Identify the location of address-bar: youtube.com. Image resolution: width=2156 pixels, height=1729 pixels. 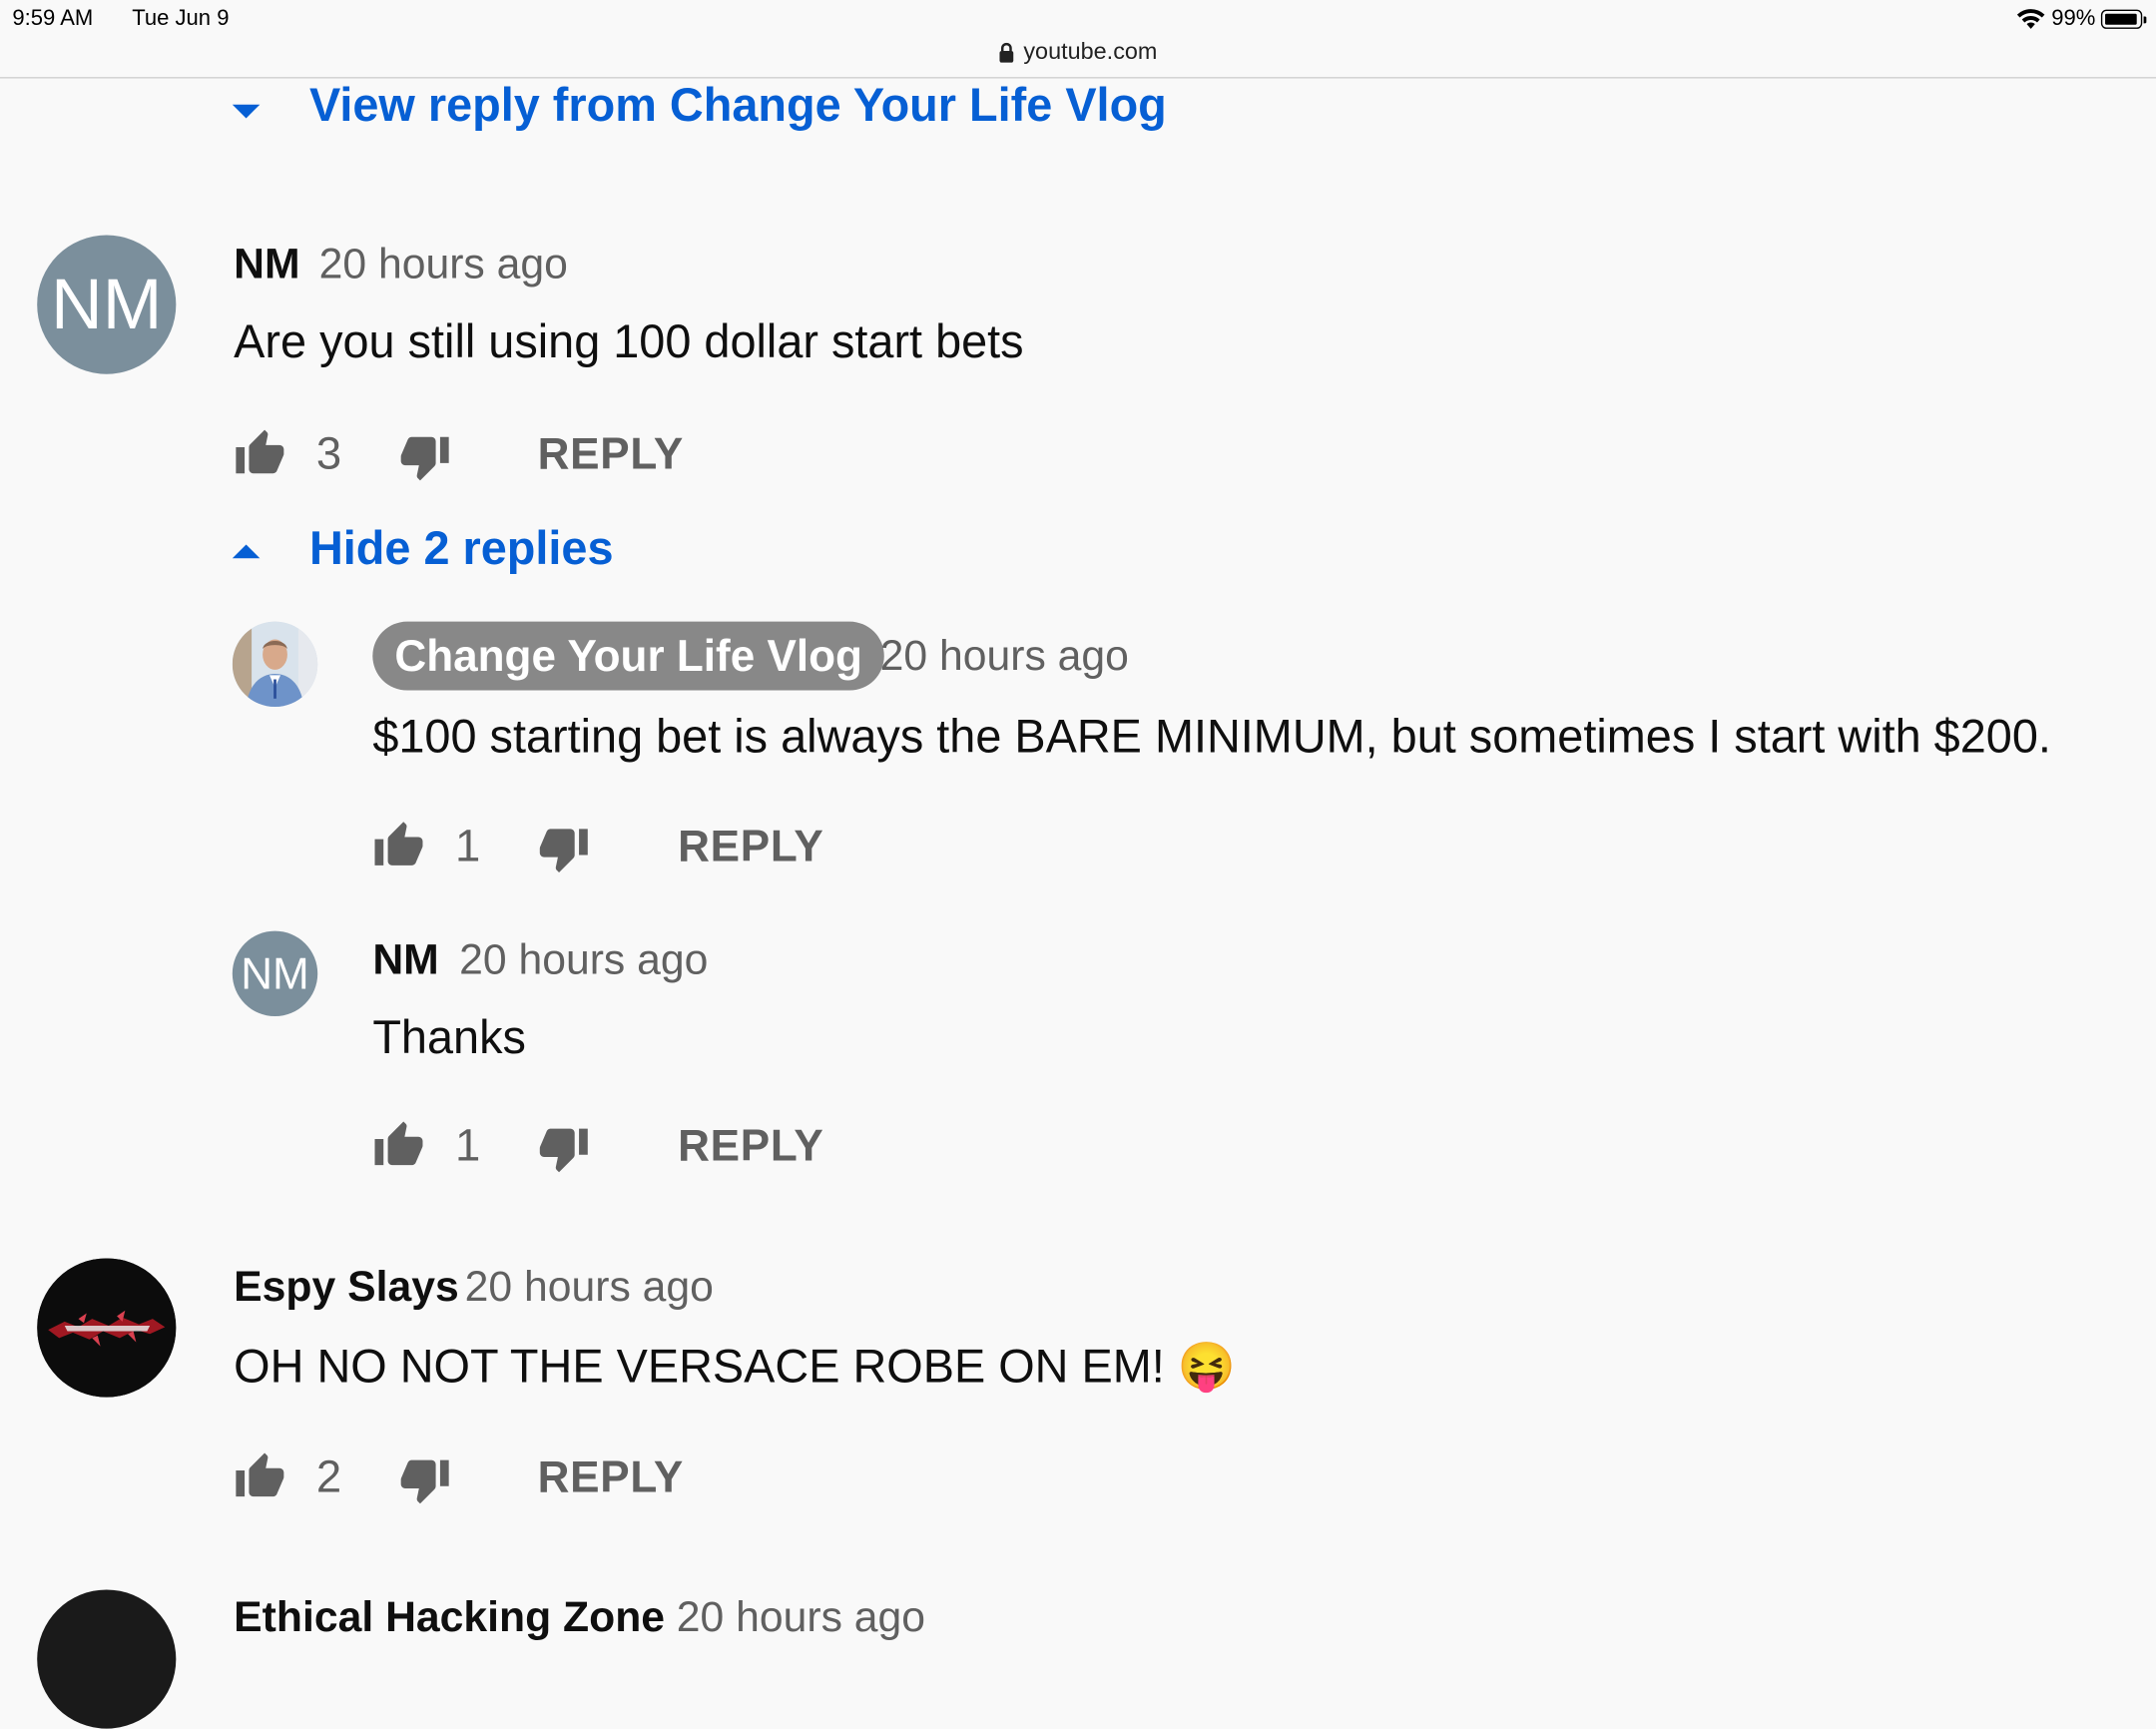
(1078, 54).